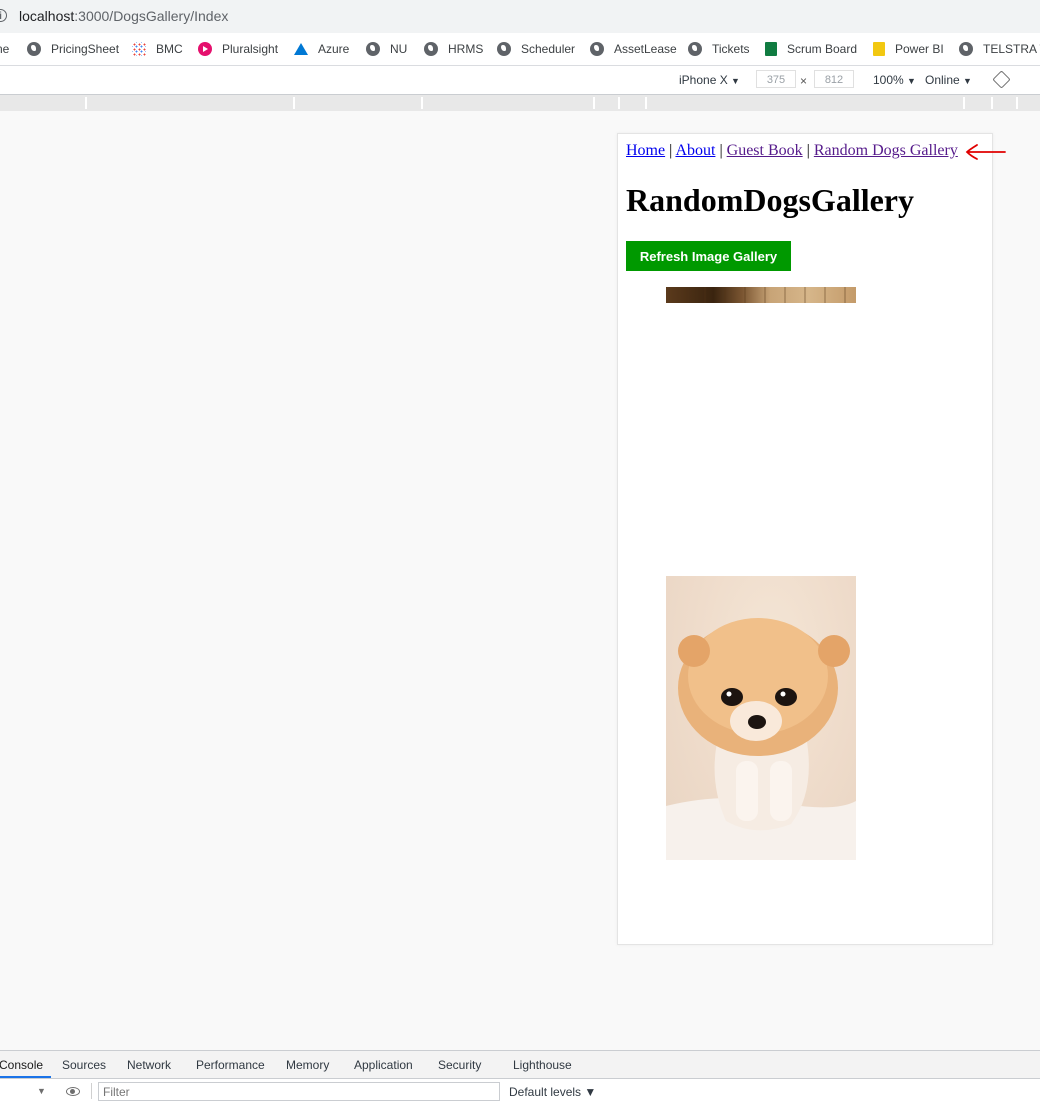 Image resolution: width=1040 pixels, height=1104 pixels. I want to click on network-select: Online ▼, so click(948, 80).